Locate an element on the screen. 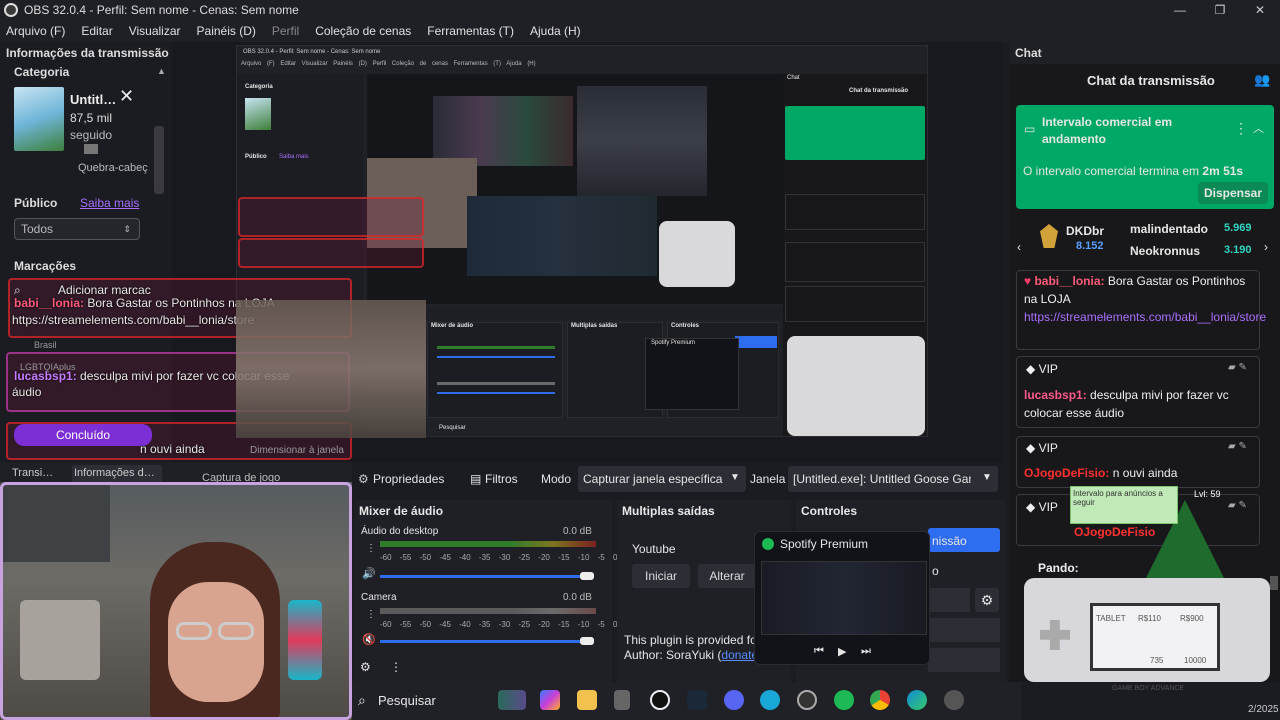 Image resolution: width=1280 pixels, height=720 pixels. menu-help: Ajuda (H) is located at coordinates (555, 31).